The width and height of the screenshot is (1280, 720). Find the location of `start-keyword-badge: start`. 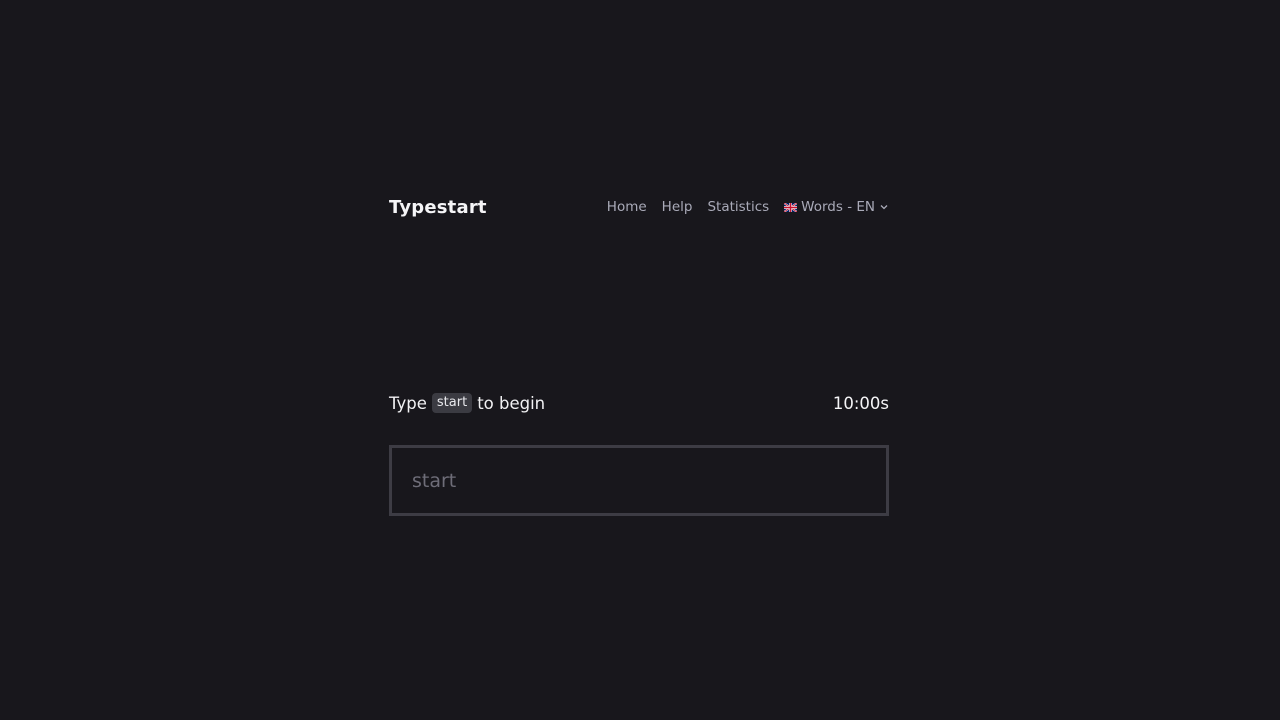

start-keyword-badge: start is located at coordinates (452, 403).